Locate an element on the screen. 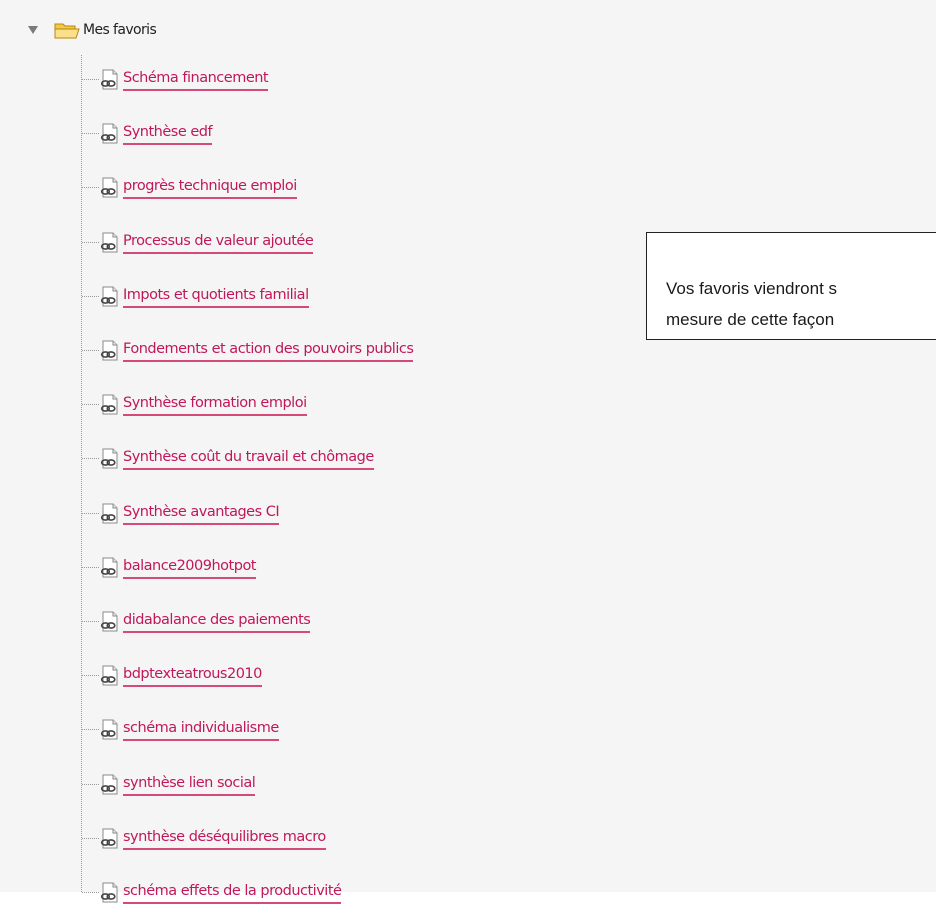  favorite-link: Synthèse formation emploi is located at coordinates (215, 405).